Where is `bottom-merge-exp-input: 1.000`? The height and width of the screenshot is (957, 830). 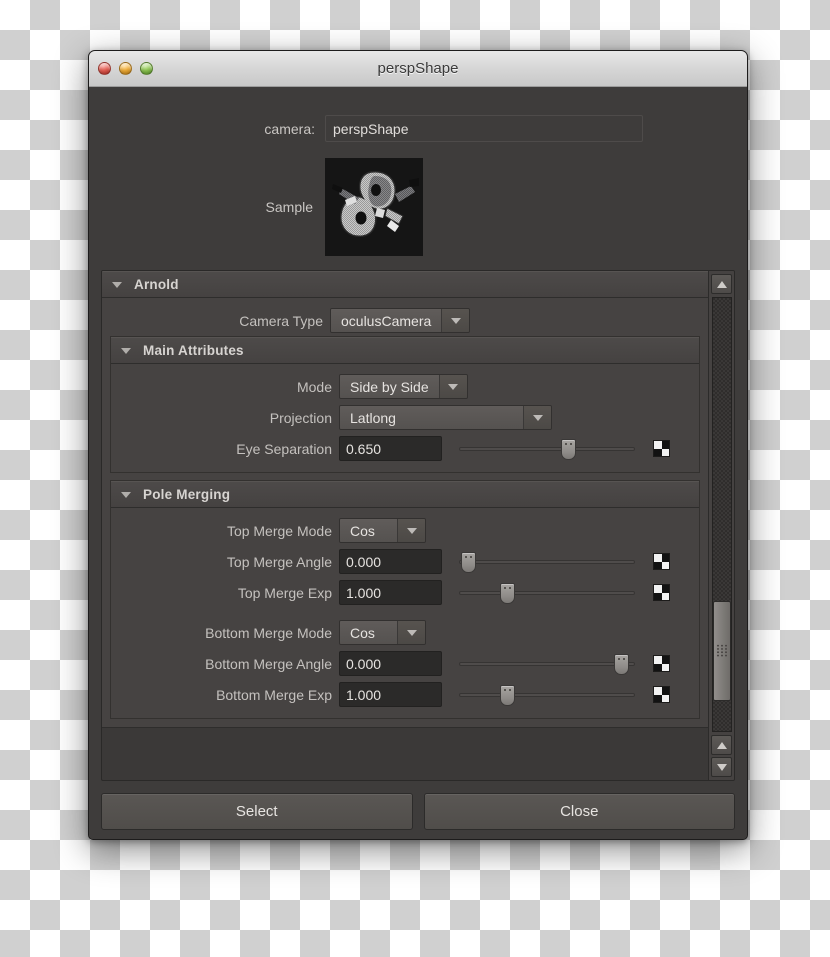
bottom-merge-exp-input: 1.000 is located at coordinates (390, 694).